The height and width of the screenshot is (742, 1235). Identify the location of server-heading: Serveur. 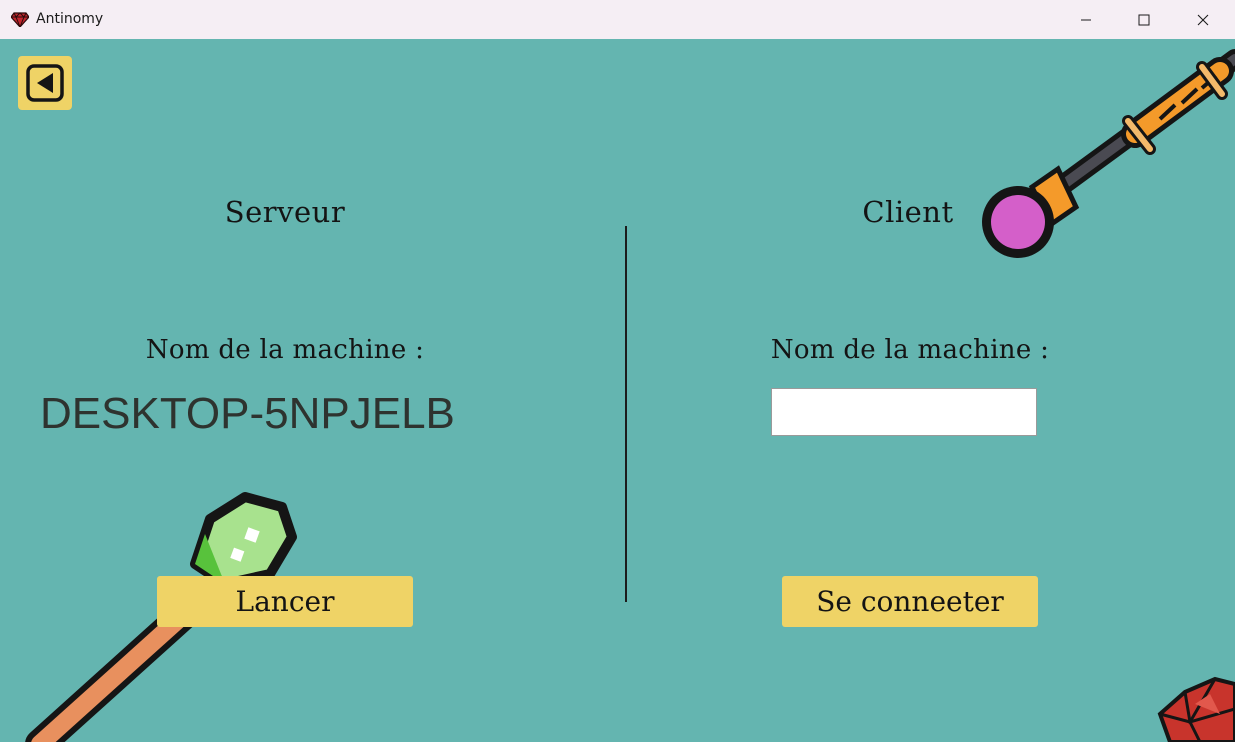
(285, 212).